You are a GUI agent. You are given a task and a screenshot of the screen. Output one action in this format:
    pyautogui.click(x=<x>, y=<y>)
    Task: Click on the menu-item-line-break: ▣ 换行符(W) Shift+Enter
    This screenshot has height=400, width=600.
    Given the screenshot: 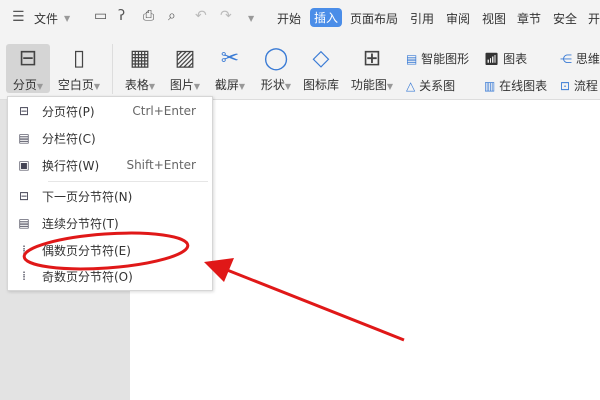 What is the action you would take?
    pyautogui.click(x=110, y=165)
    